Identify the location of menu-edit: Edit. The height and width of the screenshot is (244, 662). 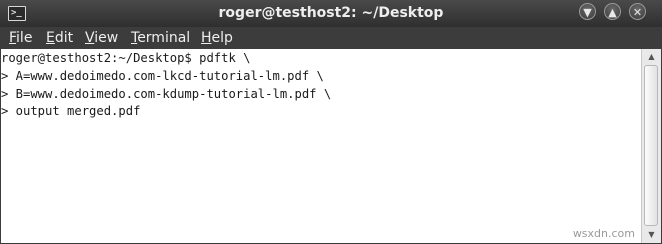
(59, 38).